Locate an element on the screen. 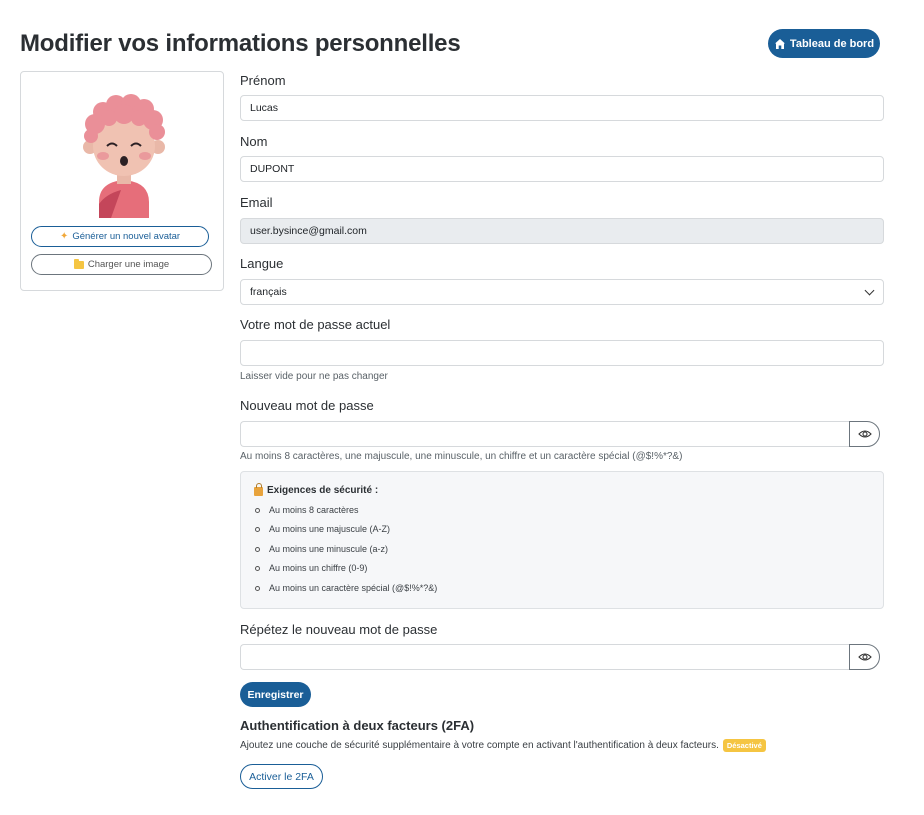 The image size is (924, 815). requirement-item: Au moins un chiffre (0-9) is located at coordinates (311, 568).